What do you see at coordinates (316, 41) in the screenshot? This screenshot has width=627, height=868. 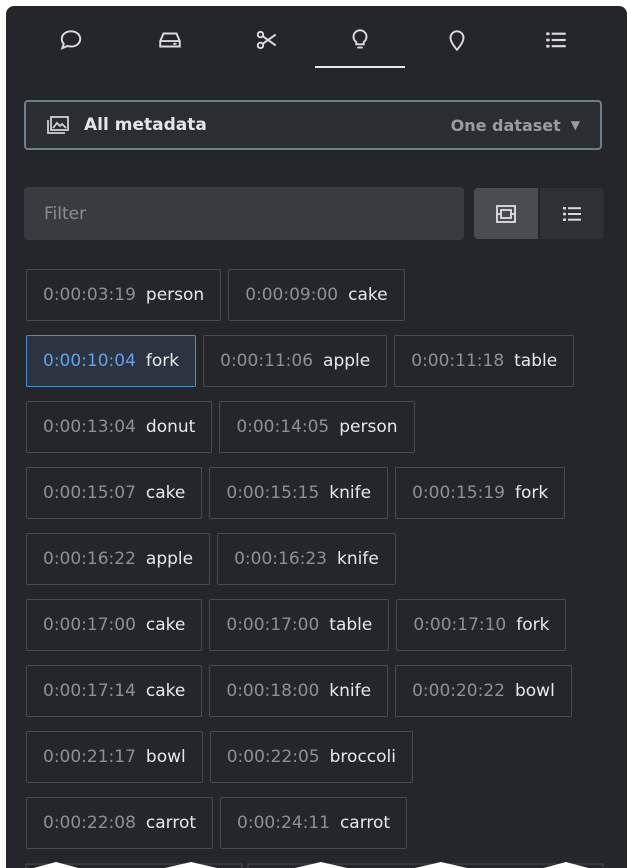 I see `tab-bar` at bounding box center [316, 41].